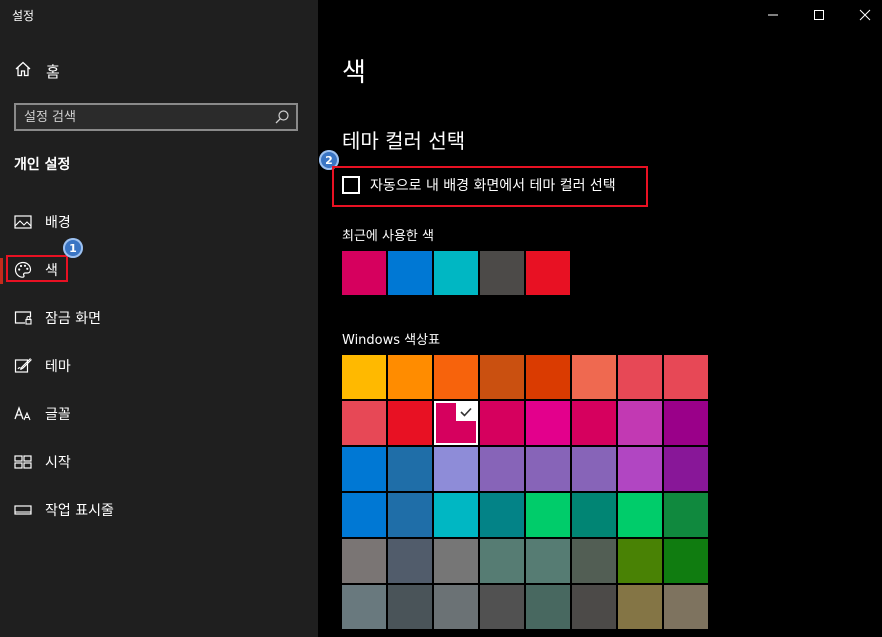 Image resolution: width=882 pixels, height=637 pixels. I want to click on close-button, so click(862, 15).